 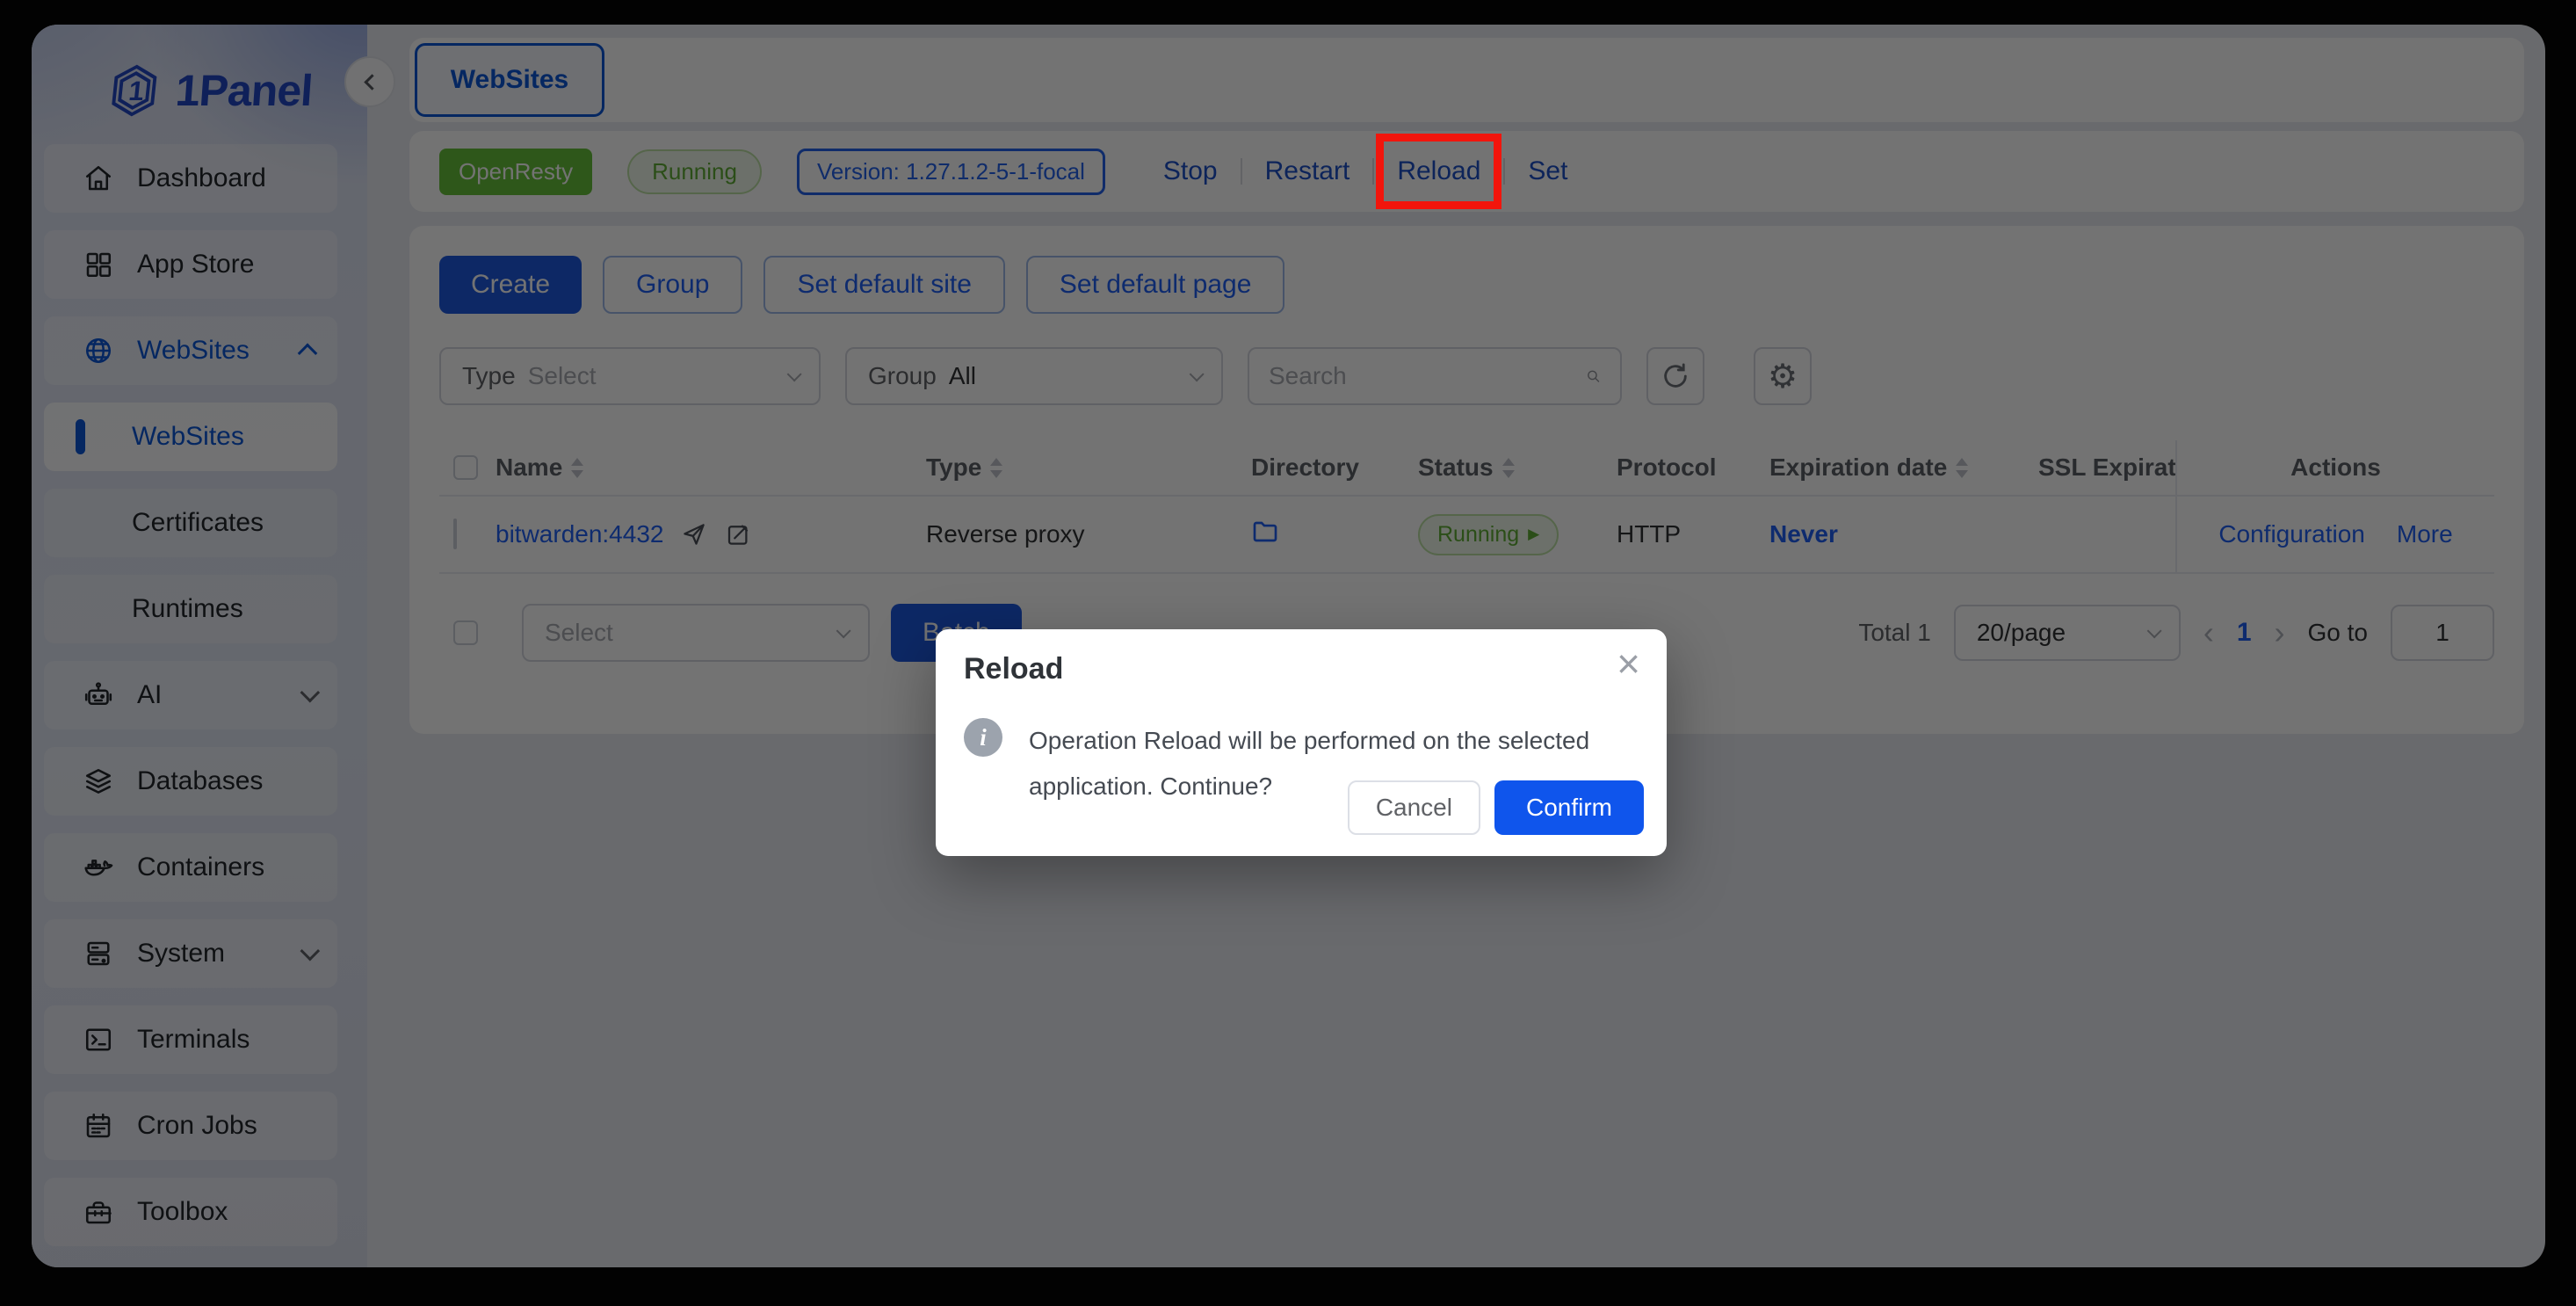 I want to click on cancel-button: Cancel, so click(x=1413, y=807).